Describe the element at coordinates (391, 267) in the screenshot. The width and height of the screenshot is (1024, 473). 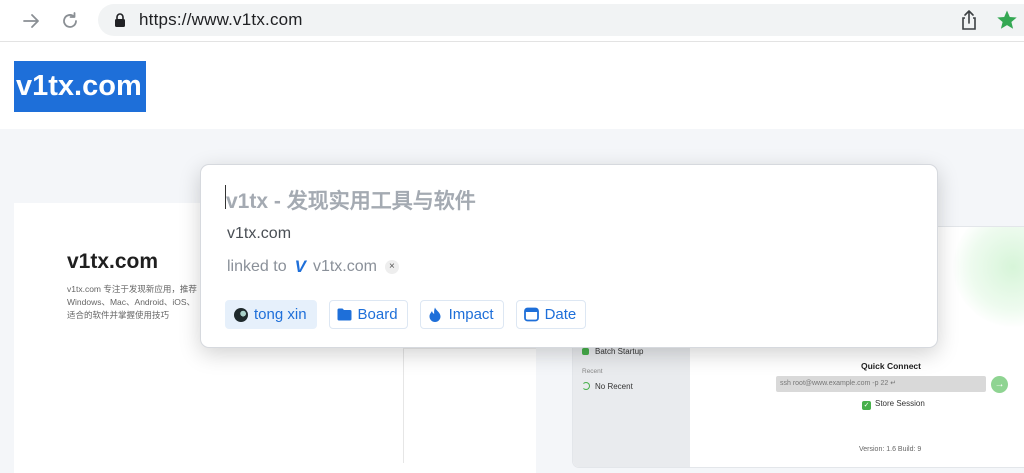
I see `unlink-button: ×` at that location.